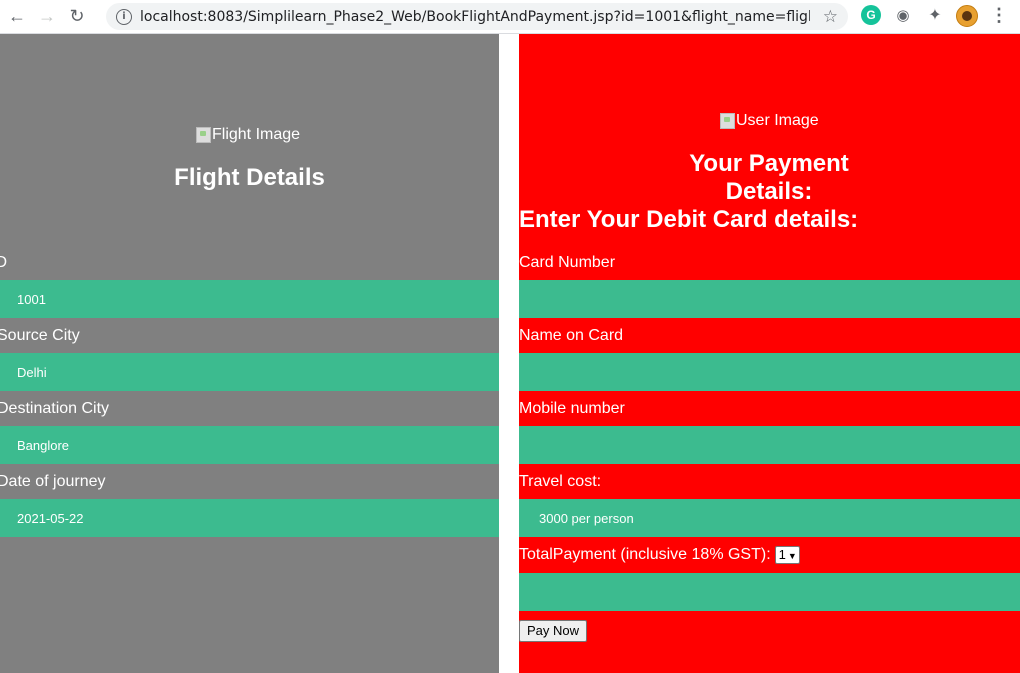 The height and width of the screenshot is (673, 1020). What do you see at coordinates (17, 17) in the screenshot?
I see `back-arrow-icon: ←` at bounding box center [17, 17].